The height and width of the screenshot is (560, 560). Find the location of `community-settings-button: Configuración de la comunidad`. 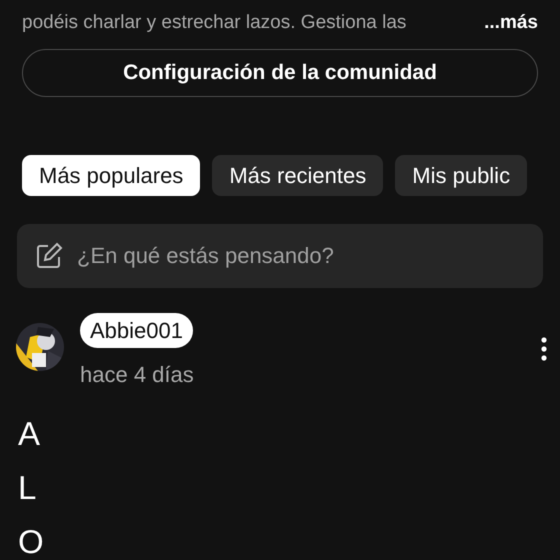

community-settings-button: Configuración de la comunidad is located at coordinates (280, 72).